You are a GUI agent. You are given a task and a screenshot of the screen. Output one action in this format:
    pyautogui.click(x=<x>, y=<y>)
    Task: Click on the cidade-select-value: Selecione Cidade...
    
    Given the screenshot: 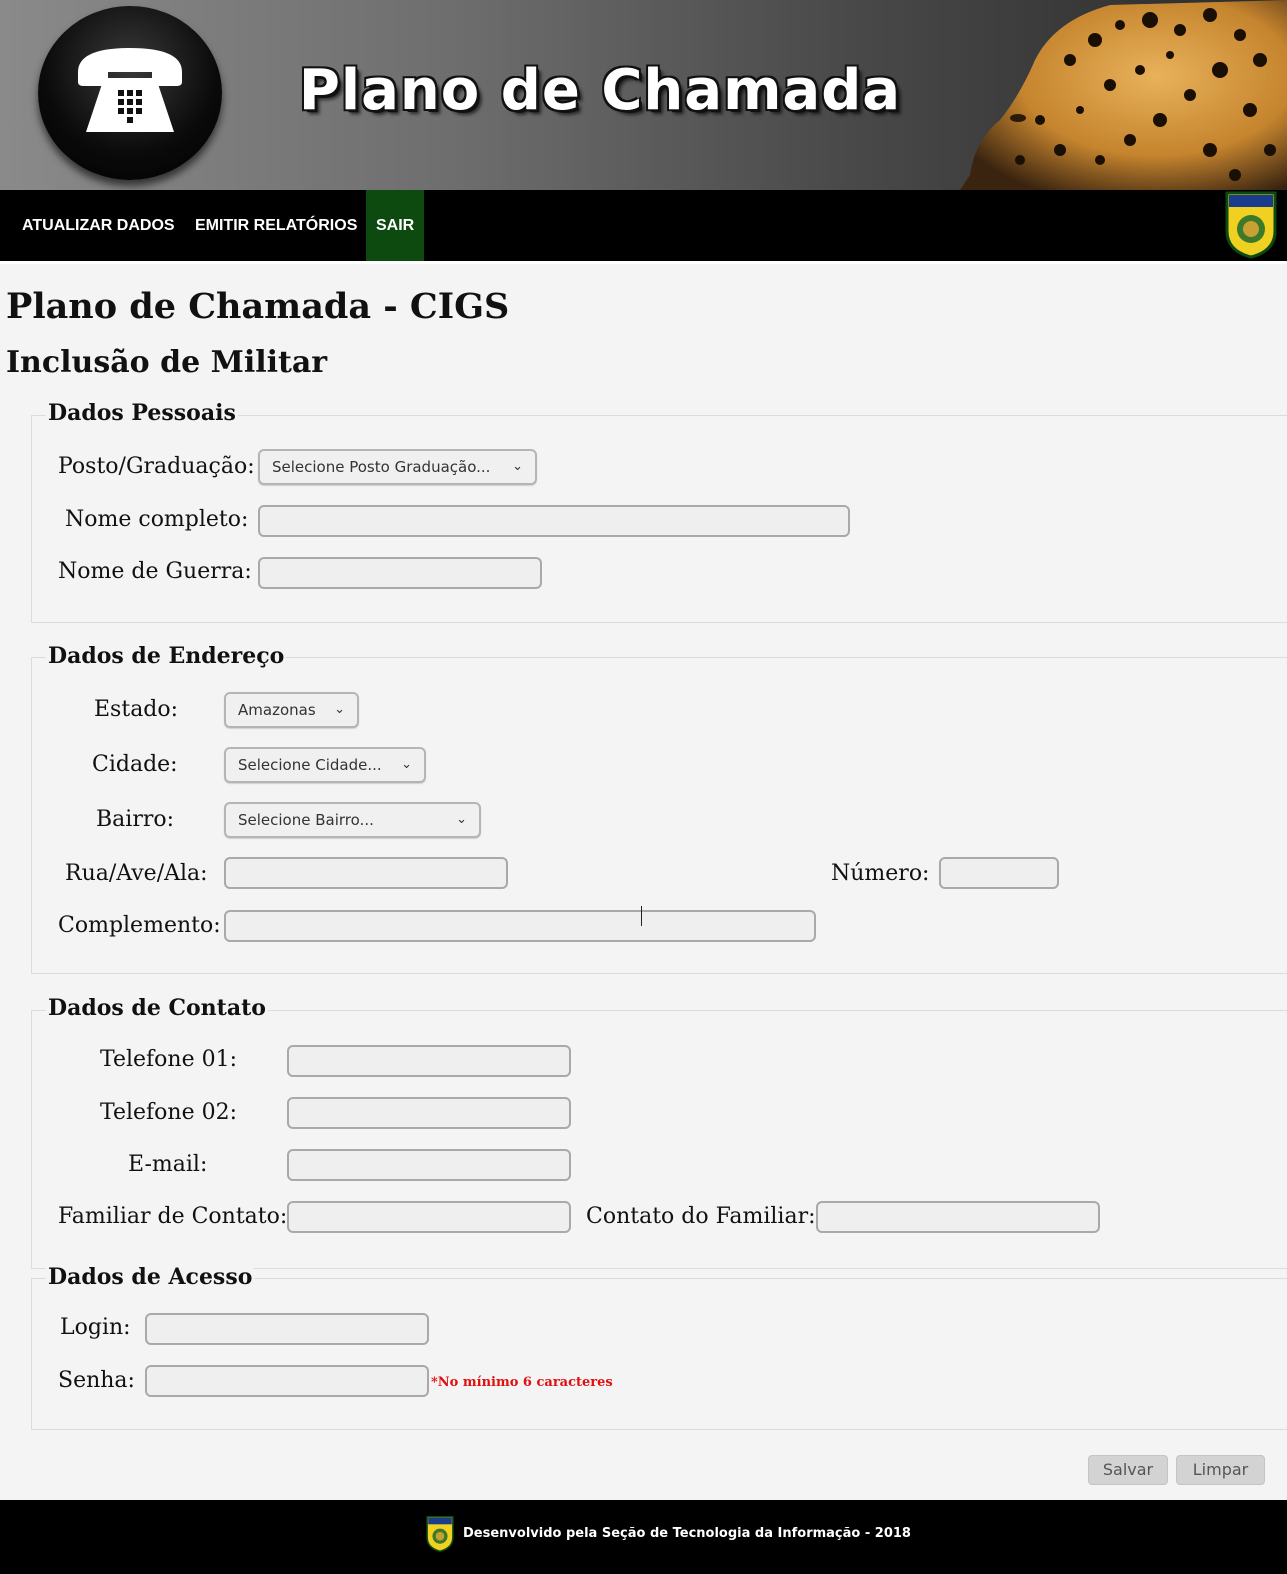 What is the action you would take?
    pyautogui.click(x=310, y=765)
    